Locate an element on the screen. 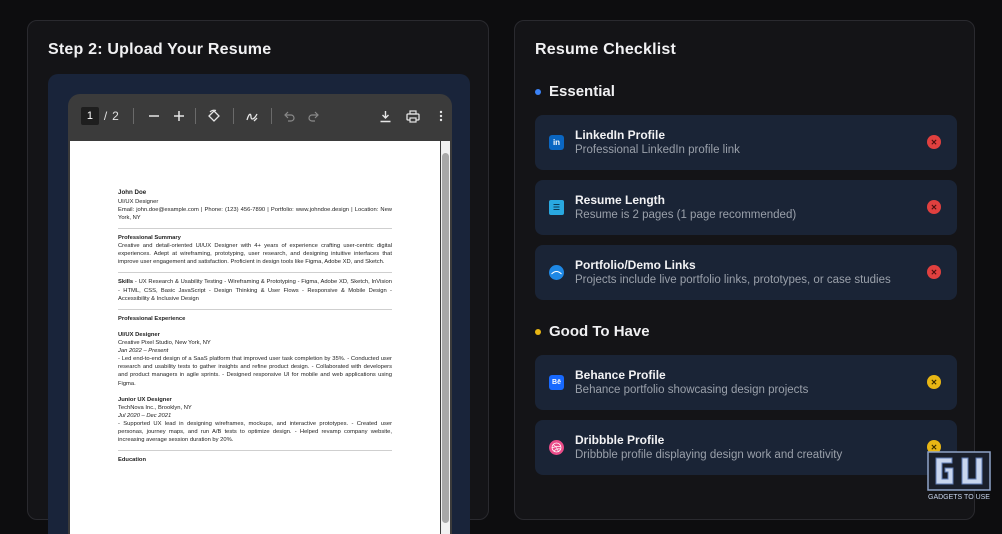  download-icon is located at coordinates (386, 116).